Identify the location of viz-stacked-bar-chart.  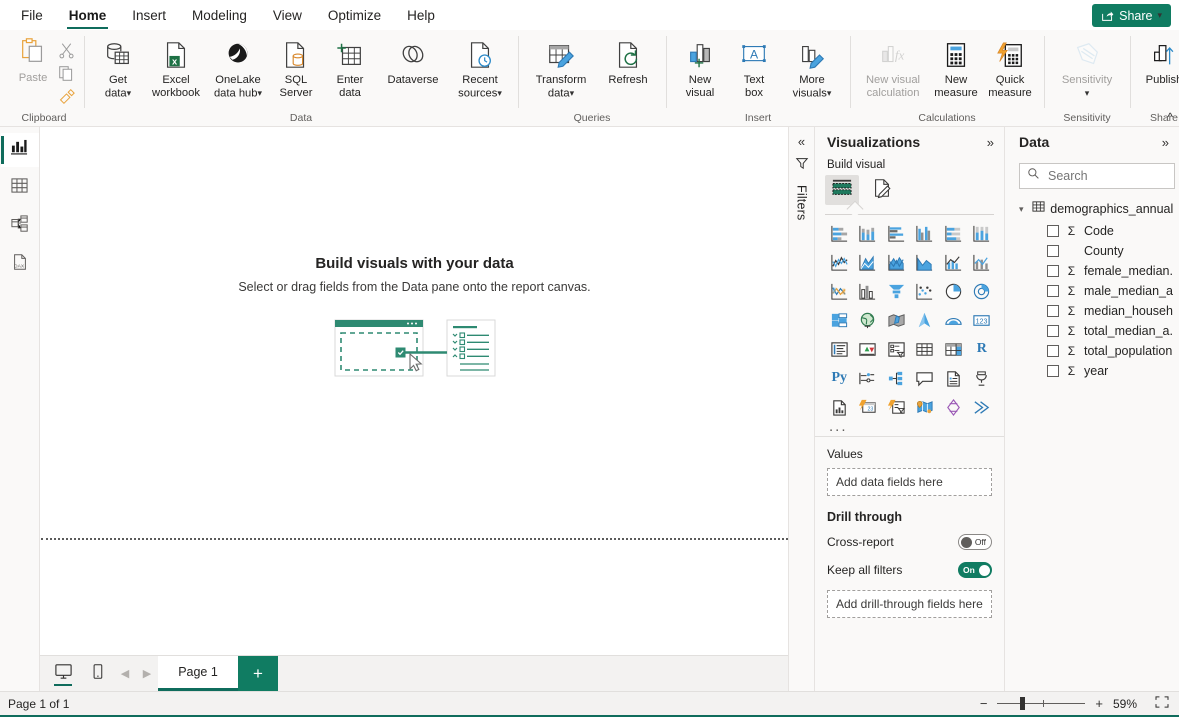
(839, 233).